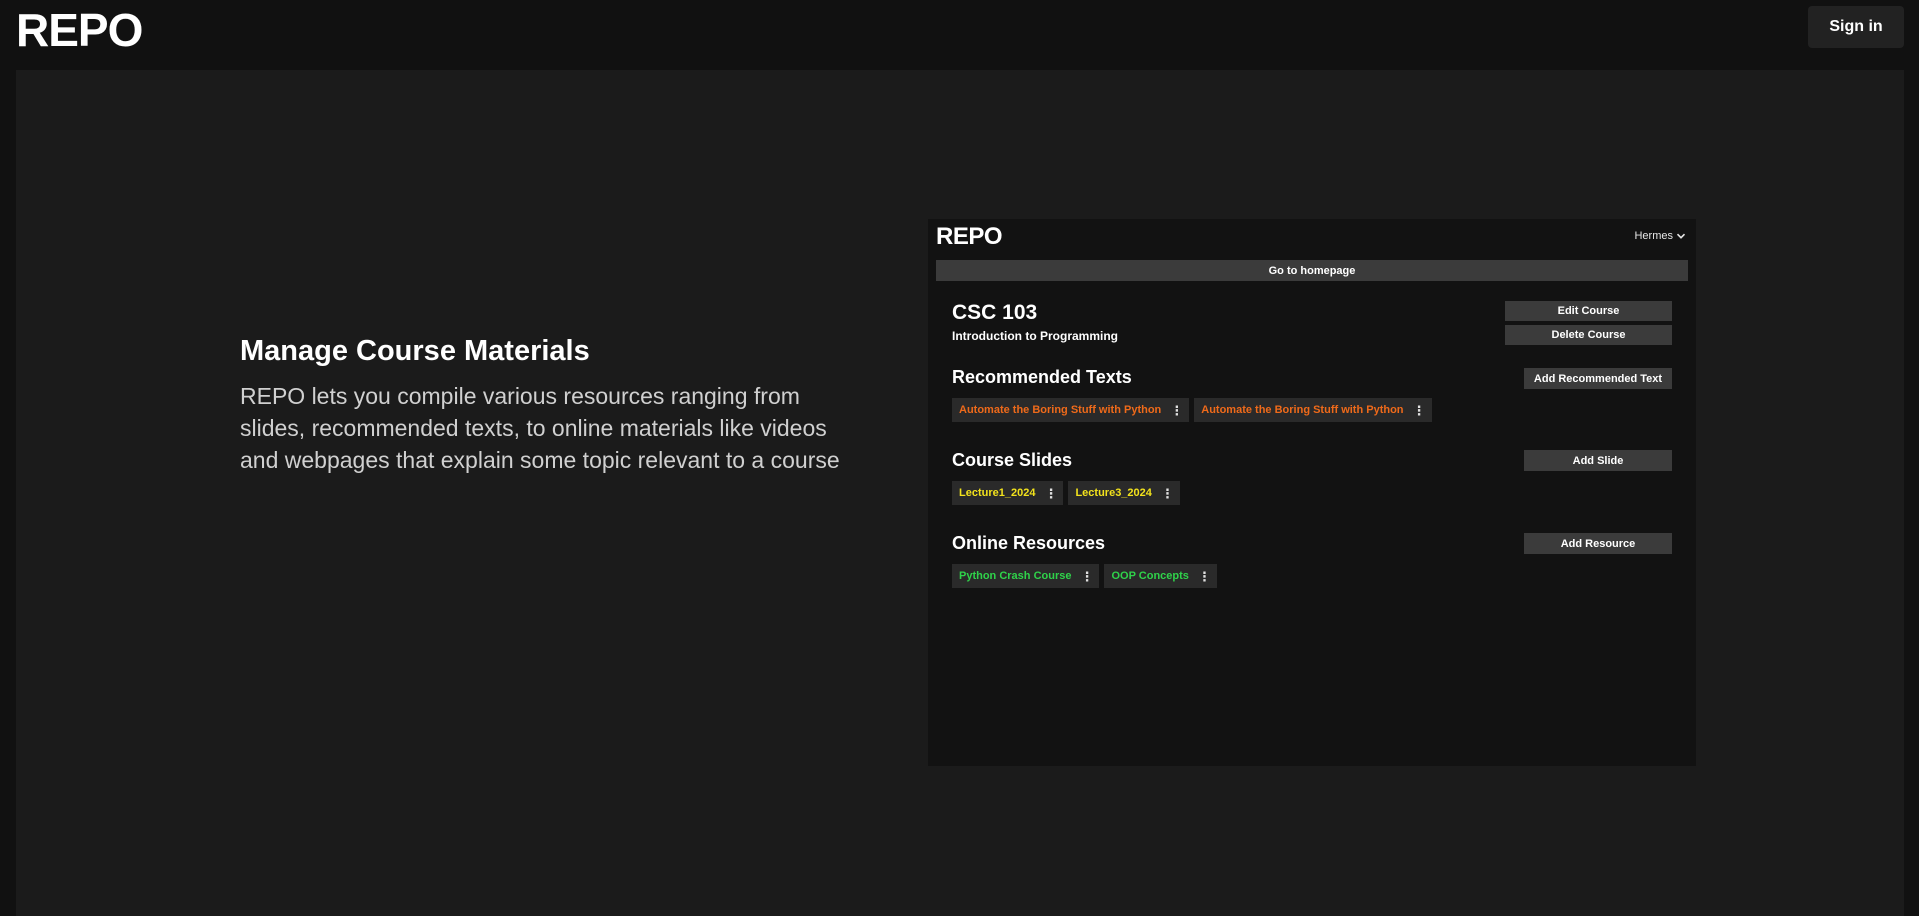  I want to click on preview-slide-chip: Lecture3_2024 ⋮, so click(1124, 493).